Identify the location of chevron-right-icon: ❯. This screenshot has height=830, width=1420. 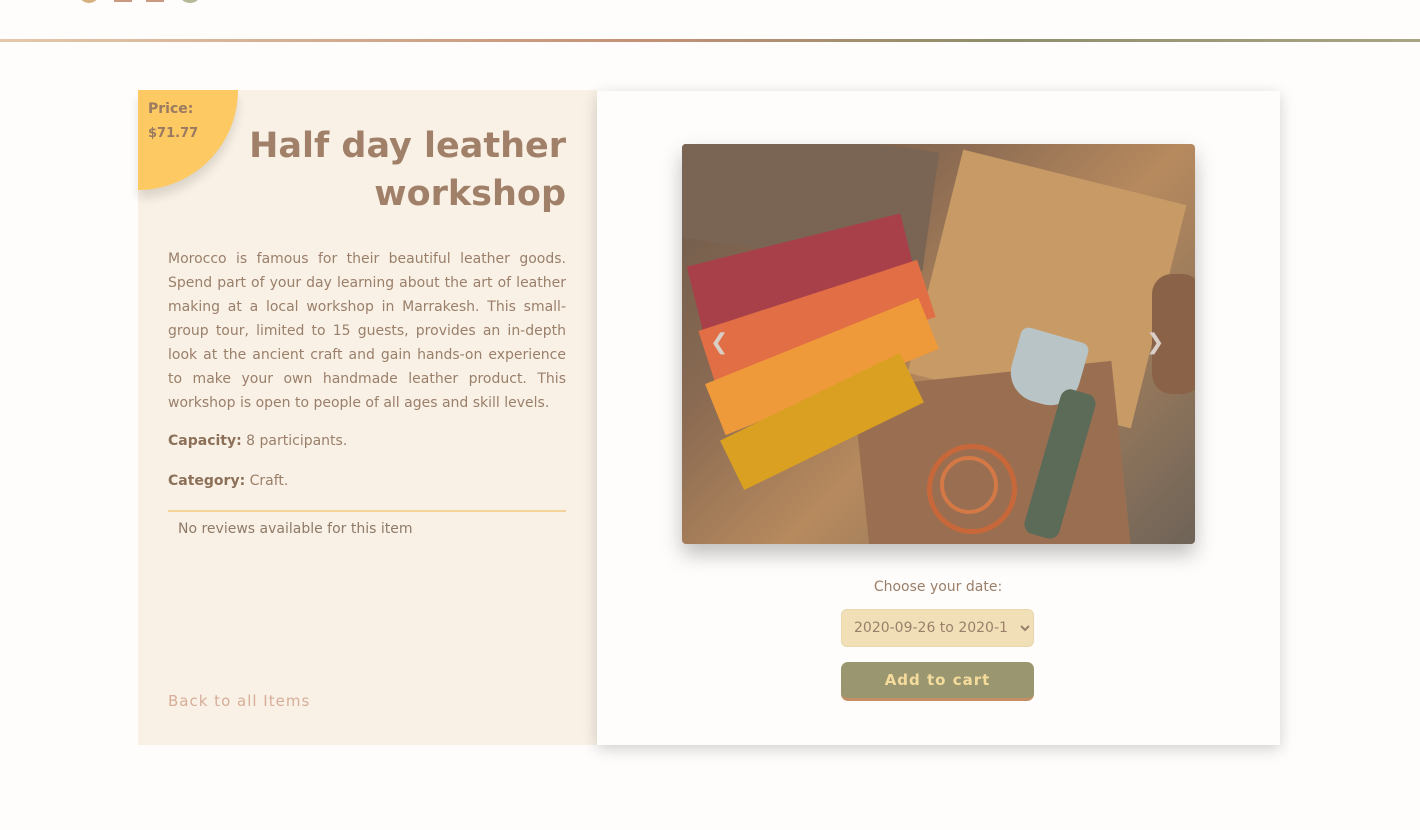
(1155, 342).